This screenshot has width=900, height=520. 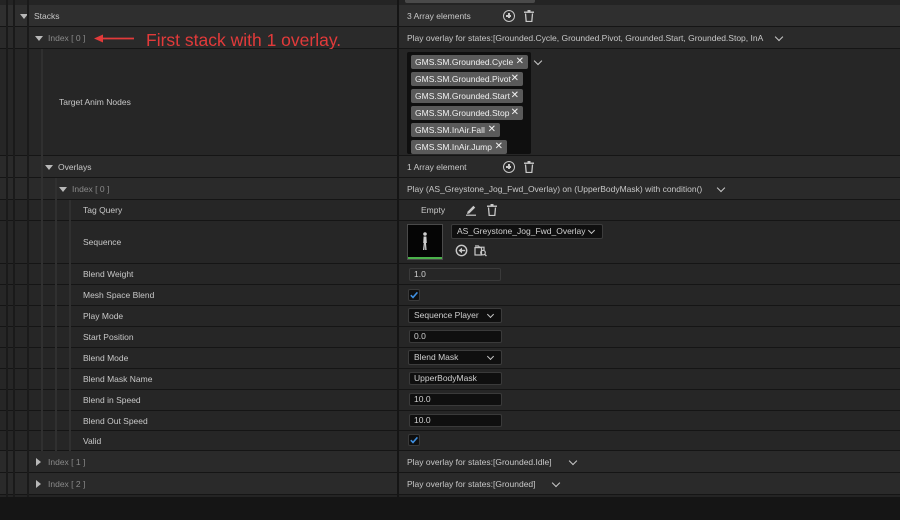 I want to click on start-position-value: 0.0, so click(x=420, y=336).